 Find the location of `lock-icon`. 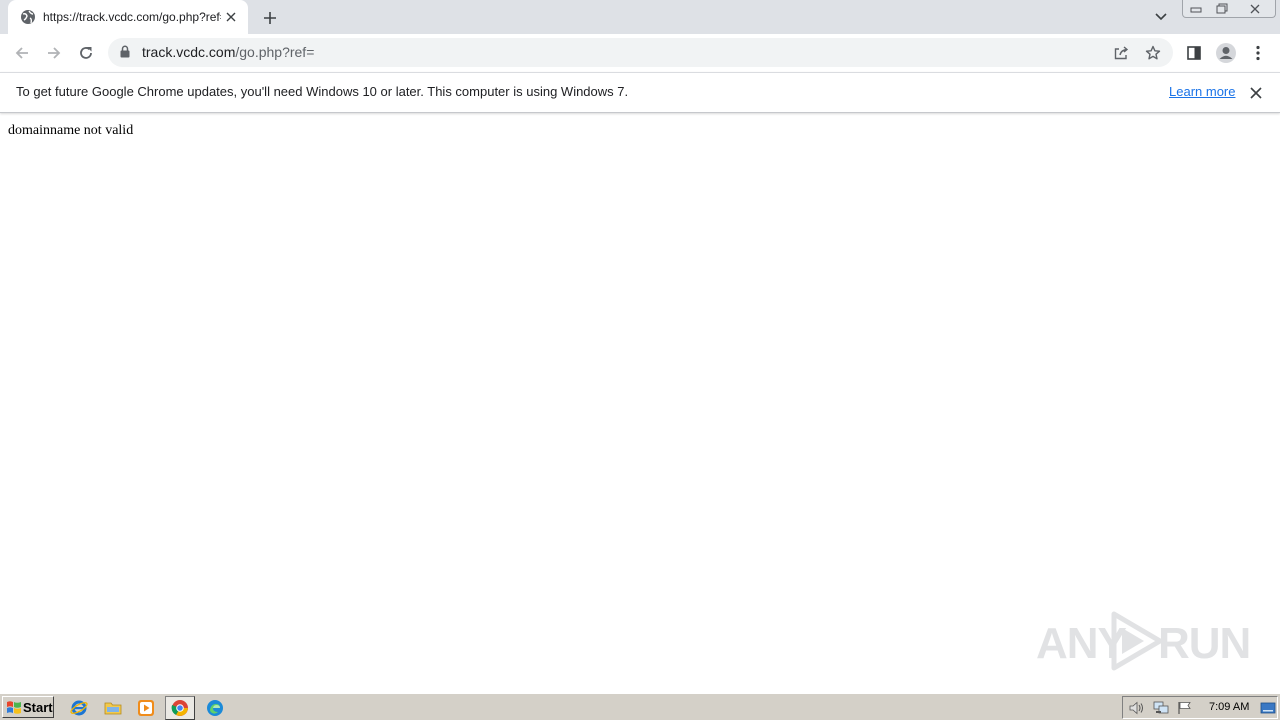

lock-icon is located at coordinates (127, 52).